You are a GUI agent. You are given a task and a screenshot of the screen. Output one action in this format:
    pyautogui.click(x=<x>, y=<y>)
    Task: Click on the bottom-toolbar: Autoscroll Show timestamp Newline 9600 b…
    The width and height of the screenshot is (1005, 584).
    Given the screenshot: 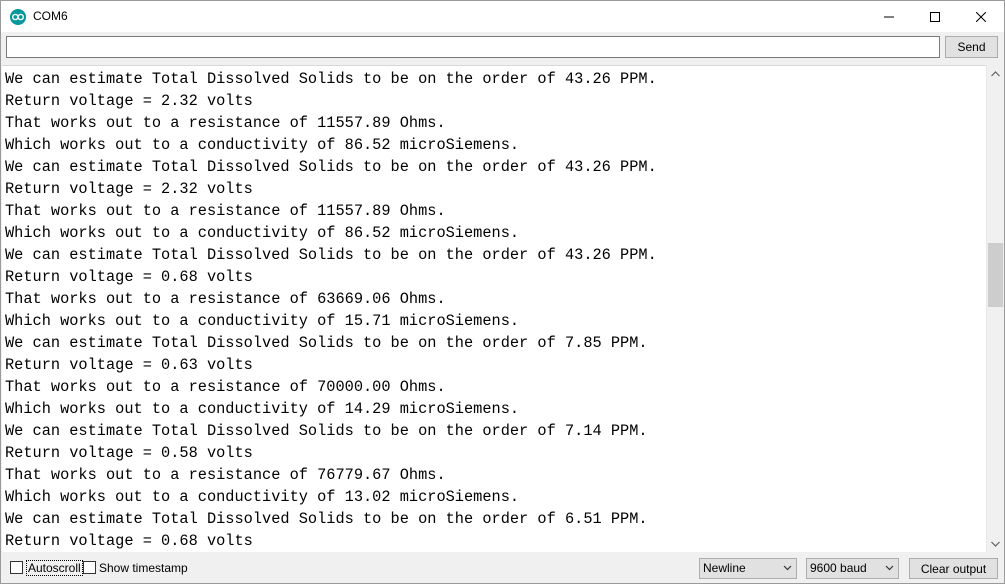 What is the action you would take?
    pyautogui.click(x=502, y=568)
    